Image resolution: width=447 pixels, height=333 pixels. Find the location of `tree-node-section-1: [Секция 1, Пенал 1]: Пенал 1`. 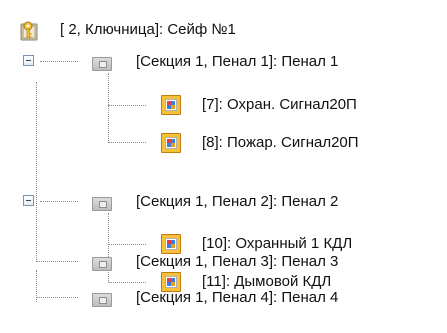

tree-node-section-1: [Секция 1, Пенал 1]: Пенал 1 is located at coordinates (215, 62).